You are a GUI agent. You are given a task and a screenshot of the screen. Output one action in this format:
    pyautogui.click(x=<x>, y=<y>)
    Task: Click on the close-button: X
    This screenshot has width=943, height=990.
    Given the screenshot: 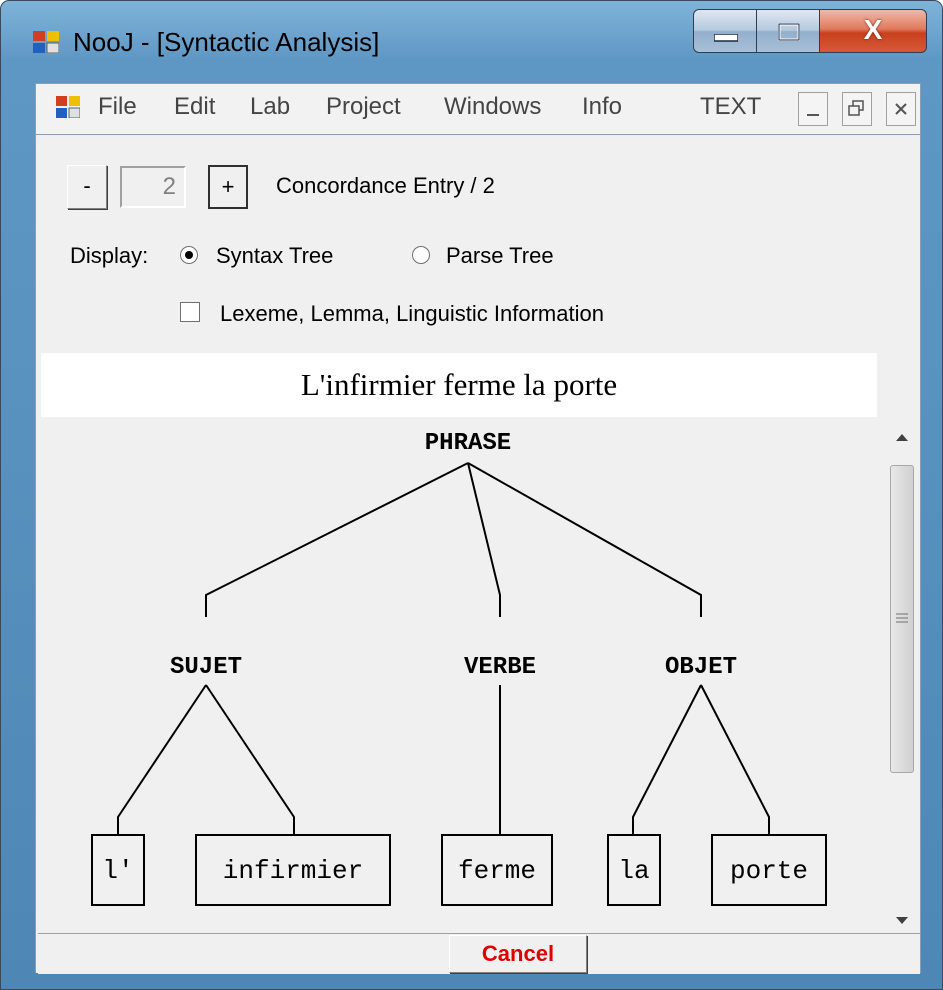 What is the action you would take?
    pyautogui.click(x=873, y=31)
    